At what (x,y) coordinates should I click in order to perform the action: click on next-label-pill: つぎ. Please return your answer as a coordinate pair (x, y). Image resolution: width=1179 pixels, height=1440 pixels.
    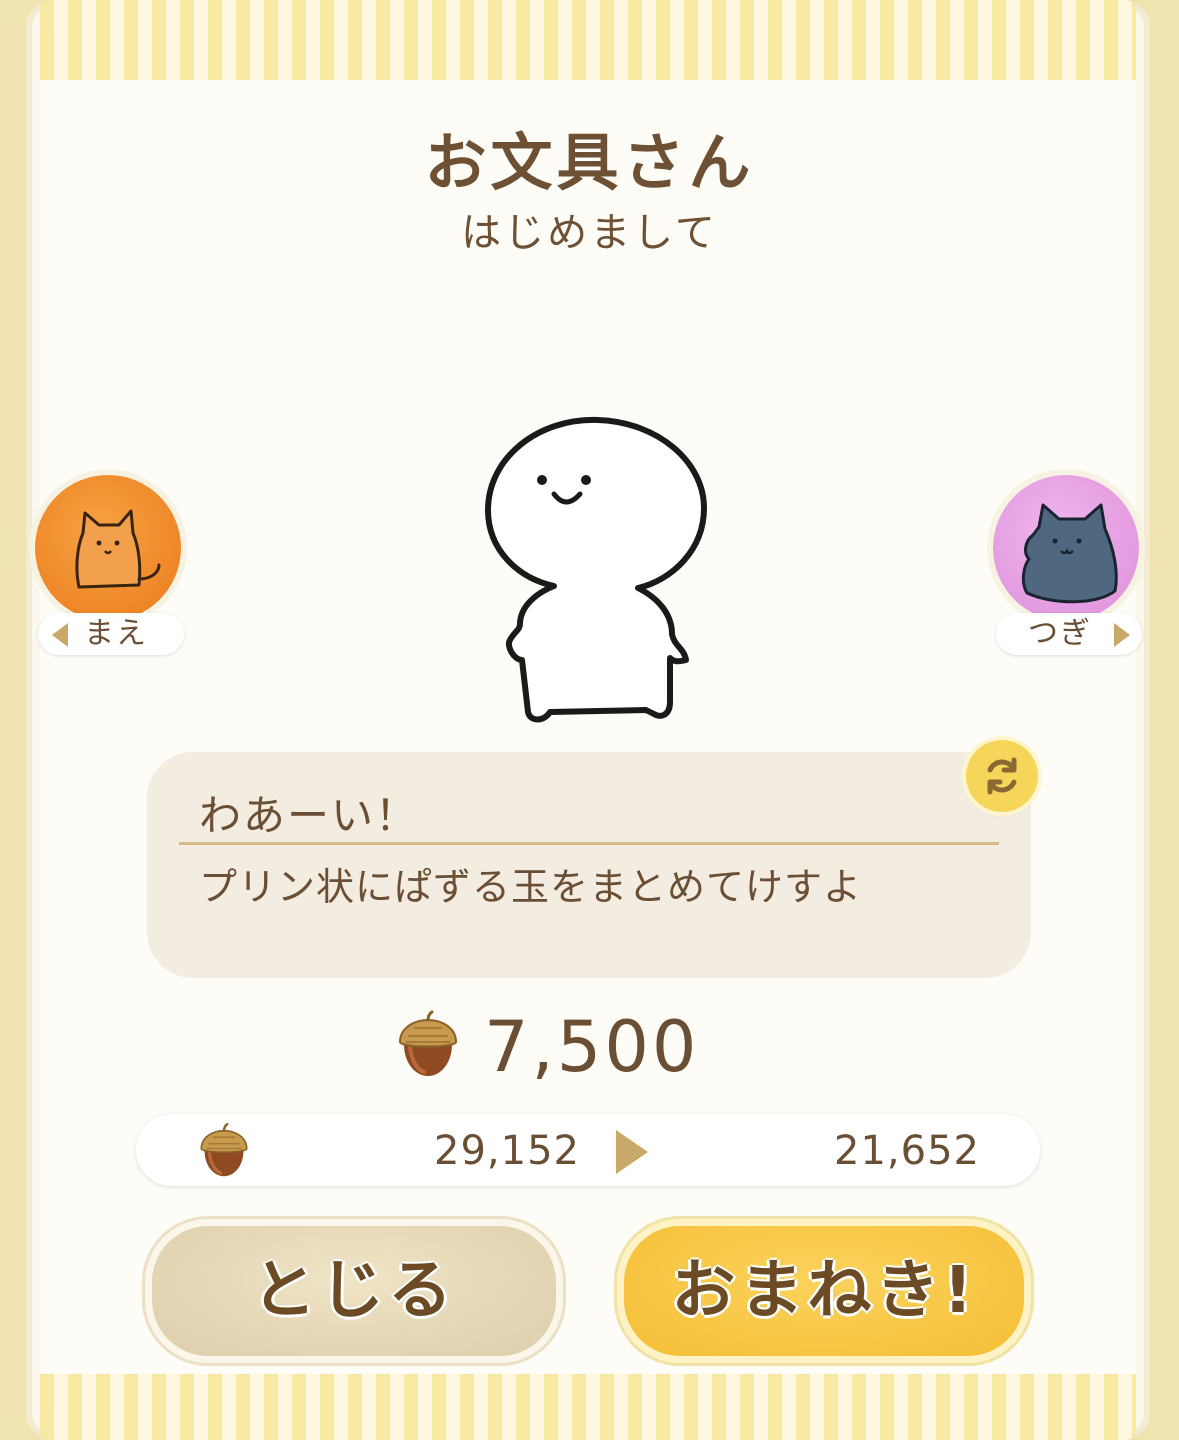
    Looking at the image, I should click on (1069, 634).